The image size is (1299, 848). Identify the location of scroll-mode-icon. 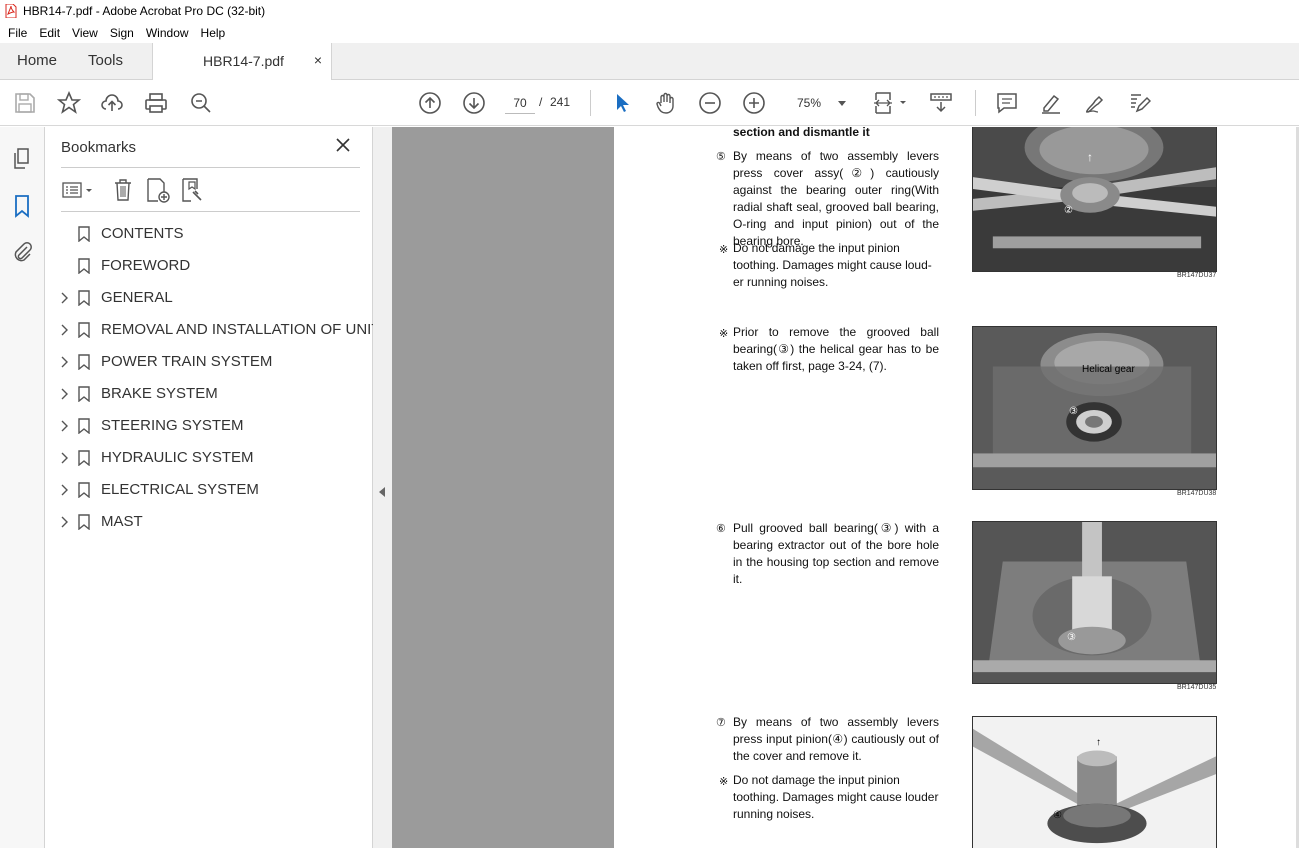
(941, 103).